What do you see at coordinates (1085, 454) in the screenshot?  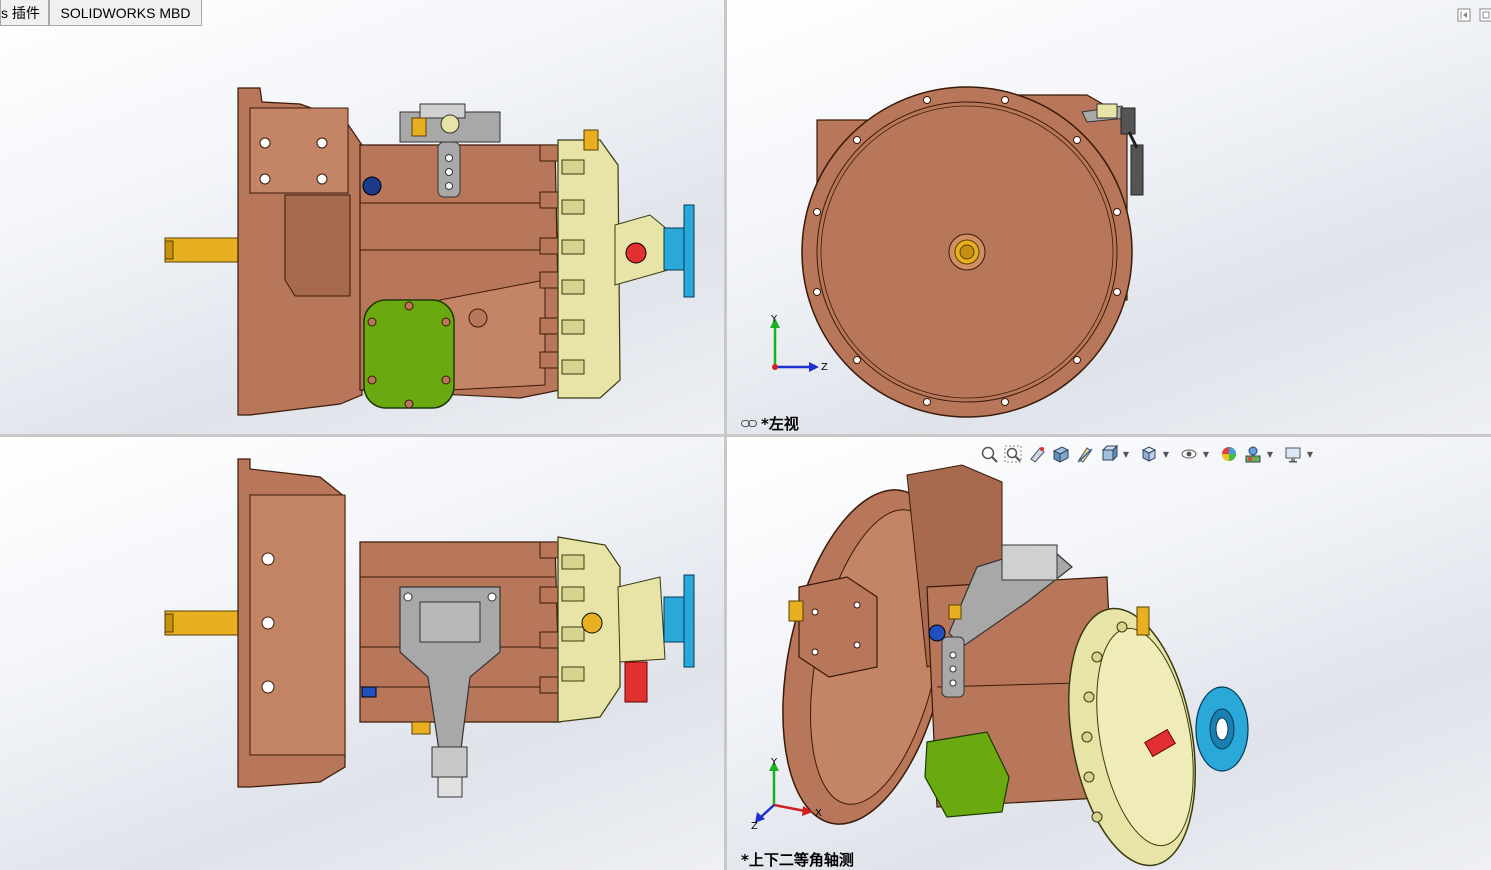 I see `dynamic-annotation-icon` at bounding box center [1085, 454].